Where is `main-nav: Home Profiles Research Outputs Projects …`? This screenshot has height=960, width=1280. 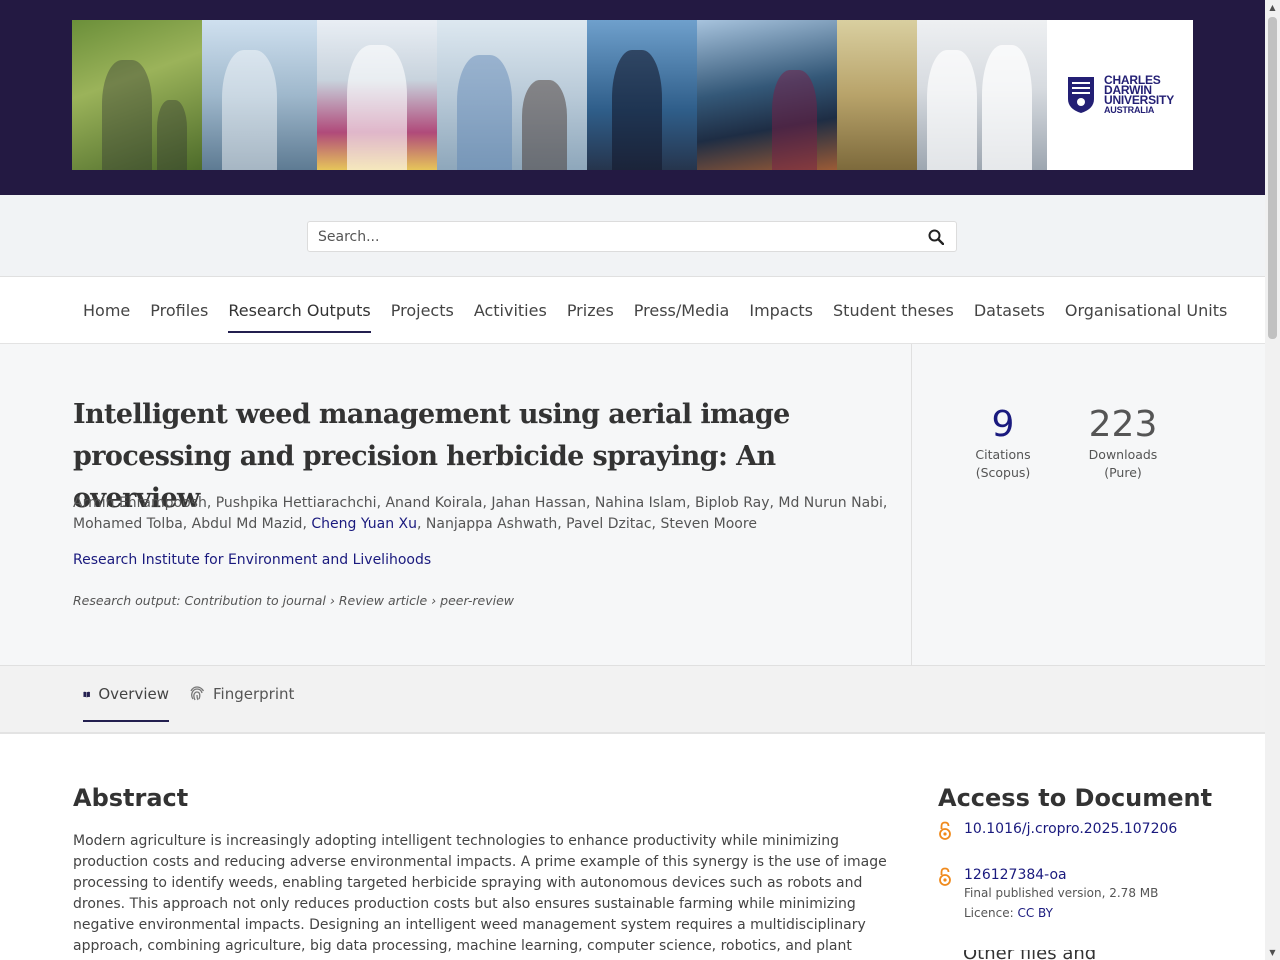 main-nav: Home Profiles Research Outputs Projects … is located at coordinates (632, 310).